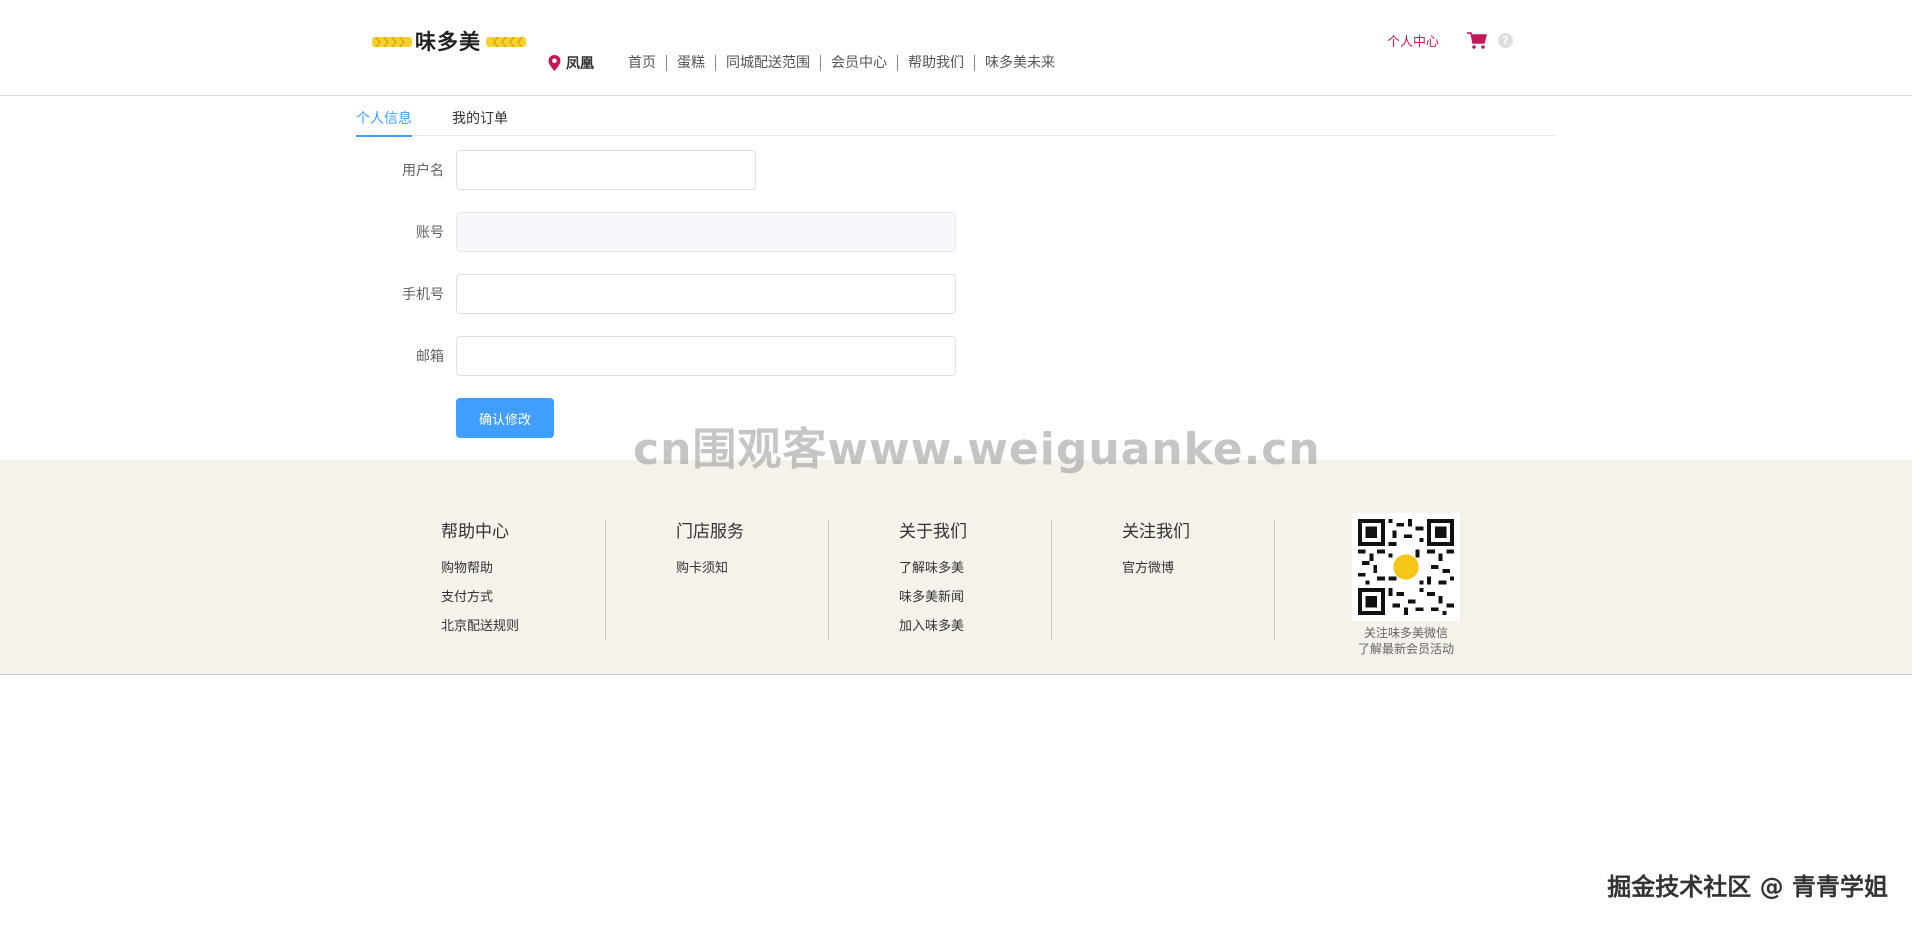 The height and width of the screenshot is (928, 1912). What do you see at coordinates (1477, 41) in the screenshot?
I see `cart-icon` at bounding box center [1477, 41].